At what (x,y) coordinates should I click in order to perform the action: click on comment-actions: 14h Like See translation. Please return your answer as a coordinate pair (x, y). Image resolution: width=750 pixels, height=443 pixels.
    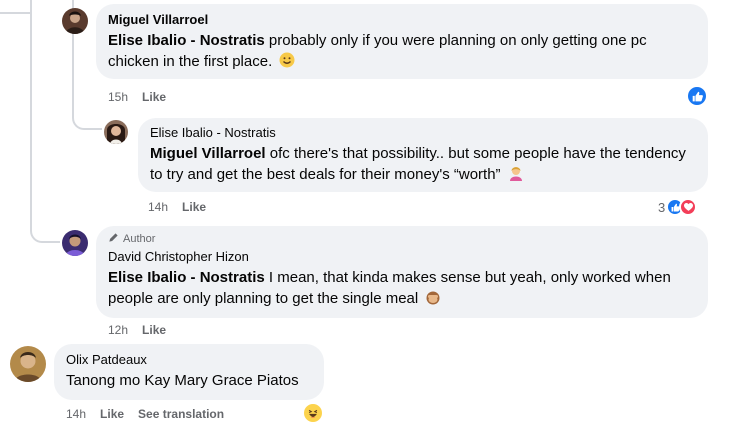
    Looking at the image, I should click on (145, 414).